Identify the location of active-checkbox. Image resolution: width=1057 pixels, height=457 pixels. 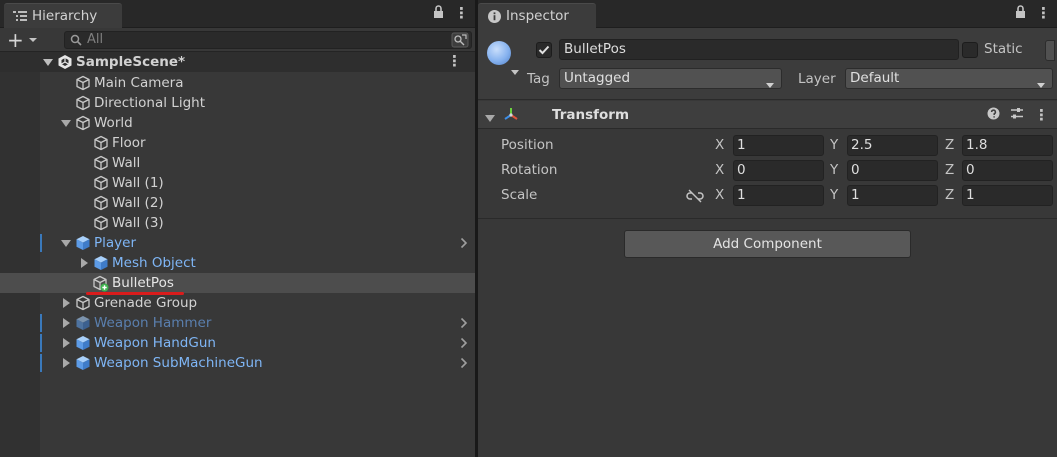
(544, 50).